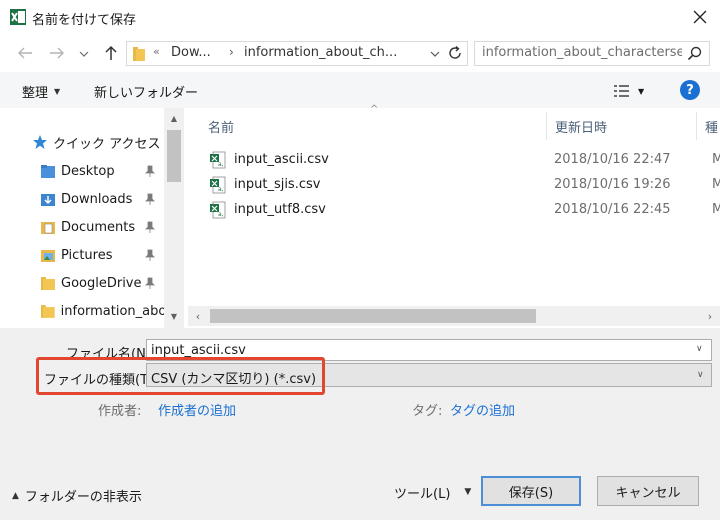  I want to click on recent-locations-button, so click(84, 53).